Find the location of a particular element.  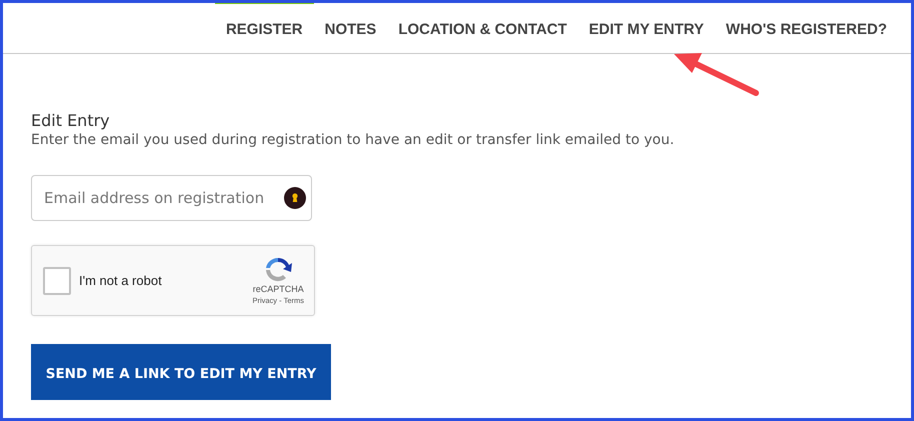

form-description: Enter the email you used during registration to have an edit or transfer link emailed to you. is located at coordinates (353, 140).